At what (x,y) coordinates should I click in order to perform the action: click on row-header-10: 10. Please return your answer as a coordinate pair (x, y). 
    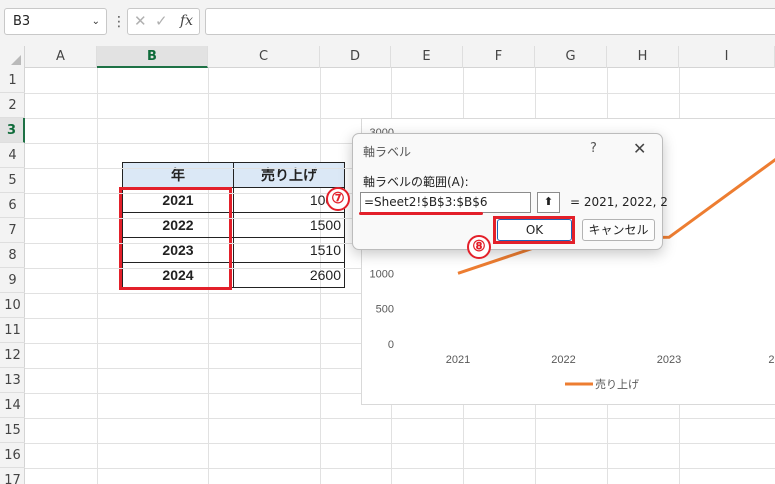
    Looking at the image, I should click on (12, 305).